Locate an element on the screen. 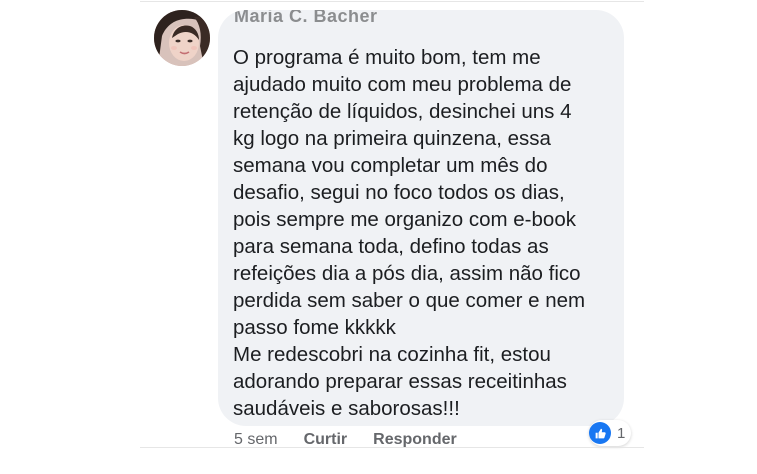 The width and height of the screenshot is (757, 474). comment-author-name: Maria C. Bacher is located at coordinates (306, 18).